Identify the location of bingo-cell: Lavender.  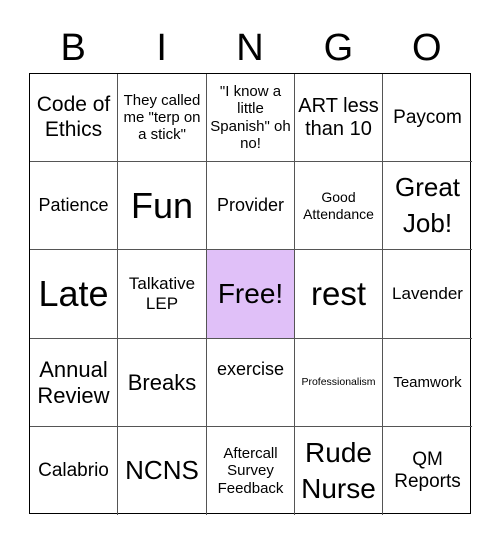
(427, 294).